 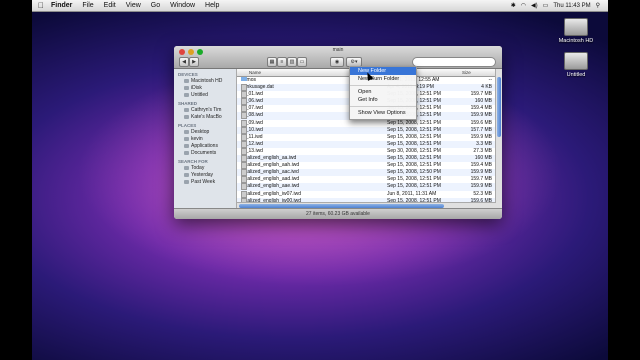 What do you see at coordinates (186, 95) in the screenshot?
I see `drive-icon` at bounding box center [186, 95].